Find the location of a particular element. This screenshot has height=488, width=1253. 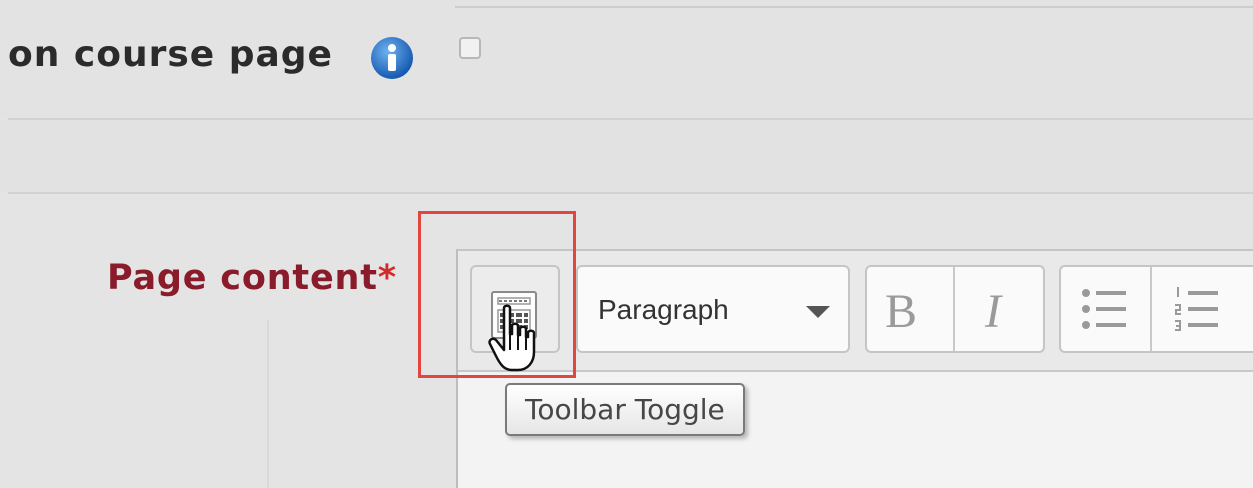

toolbar-toggle-tooltip: Toolbar Toggle is located at coordinates (625, 409).